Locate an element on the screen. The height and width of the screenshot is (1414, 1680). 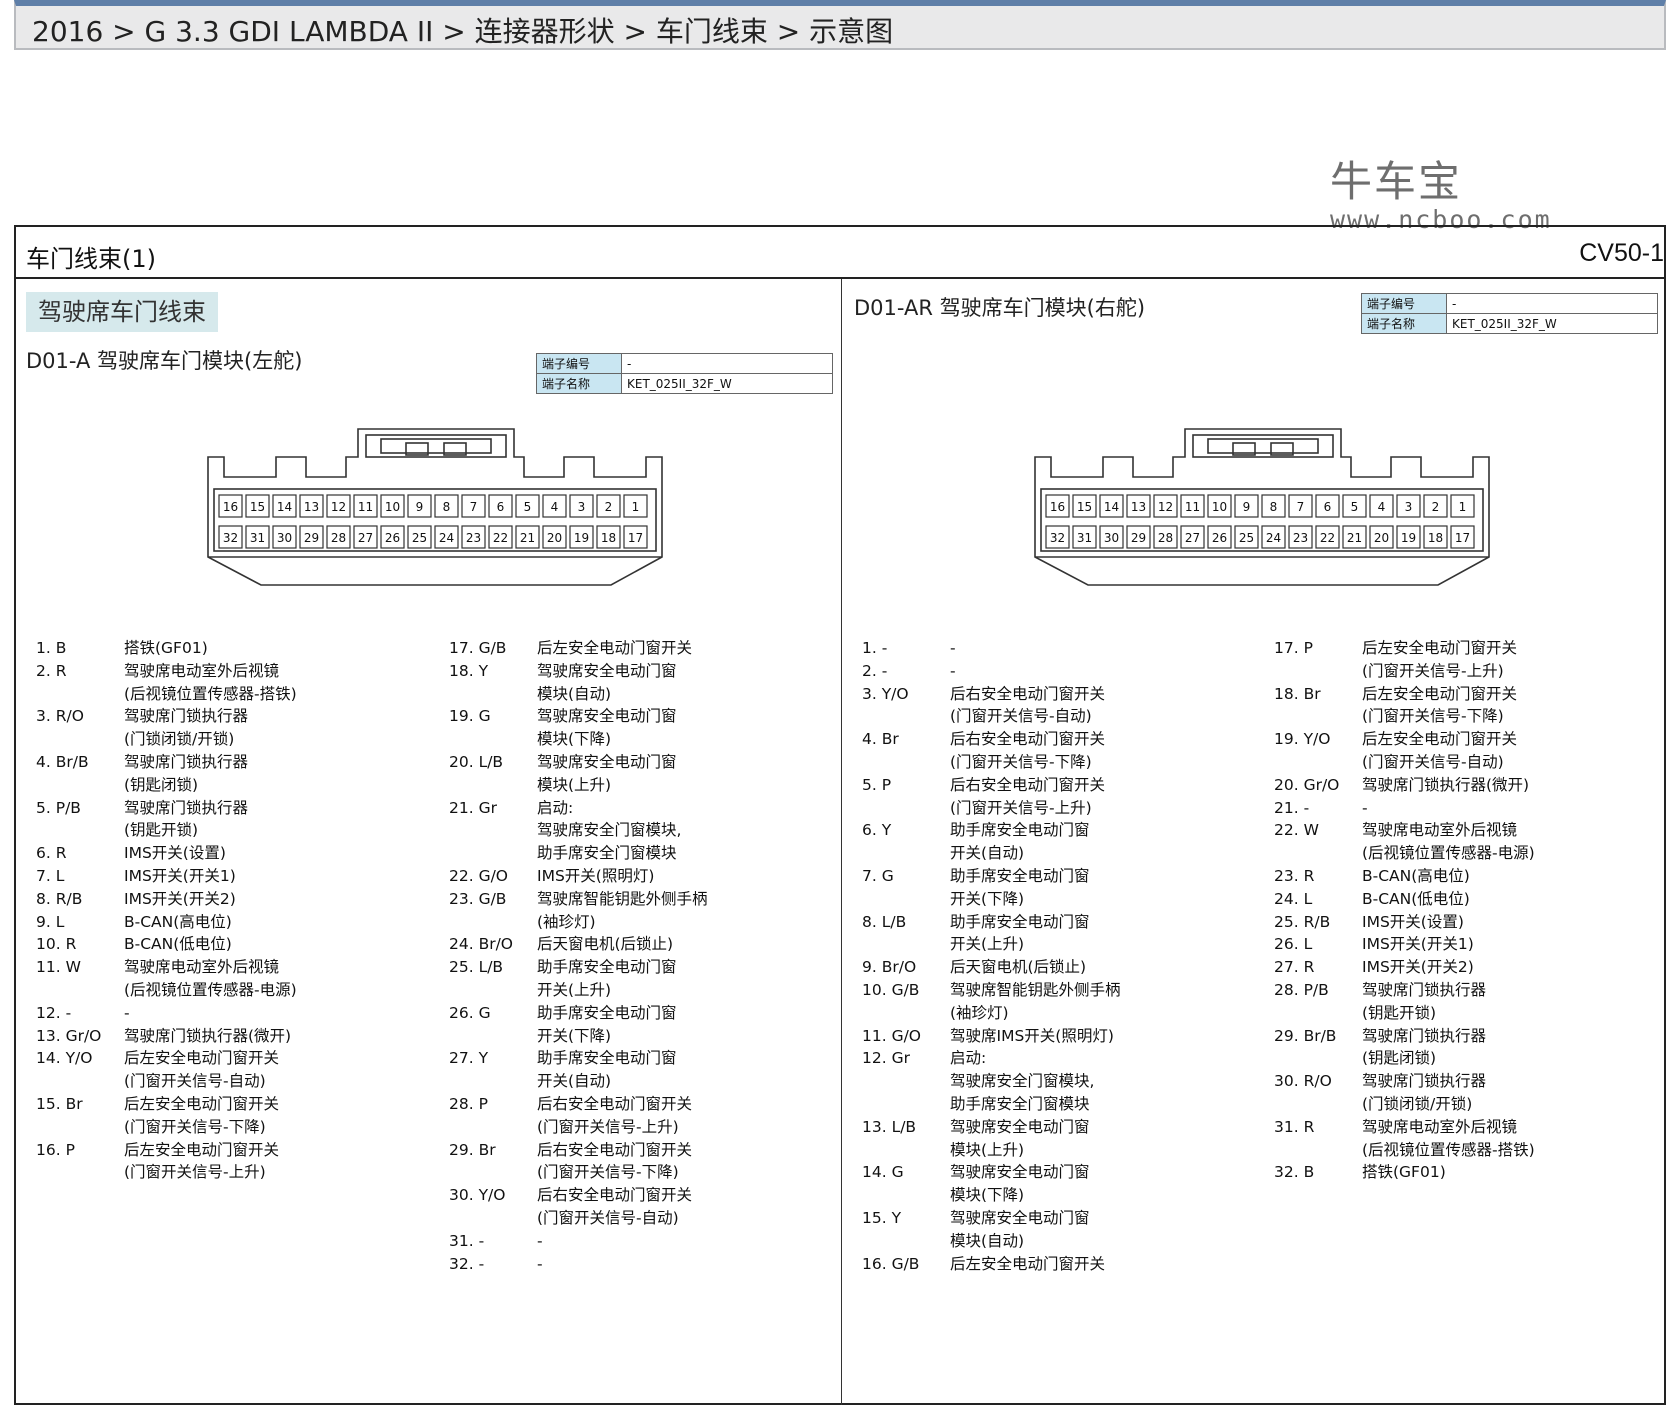
pin-entry: 24. L B-CAN(低电位) is located at coordinates (1469, 899).